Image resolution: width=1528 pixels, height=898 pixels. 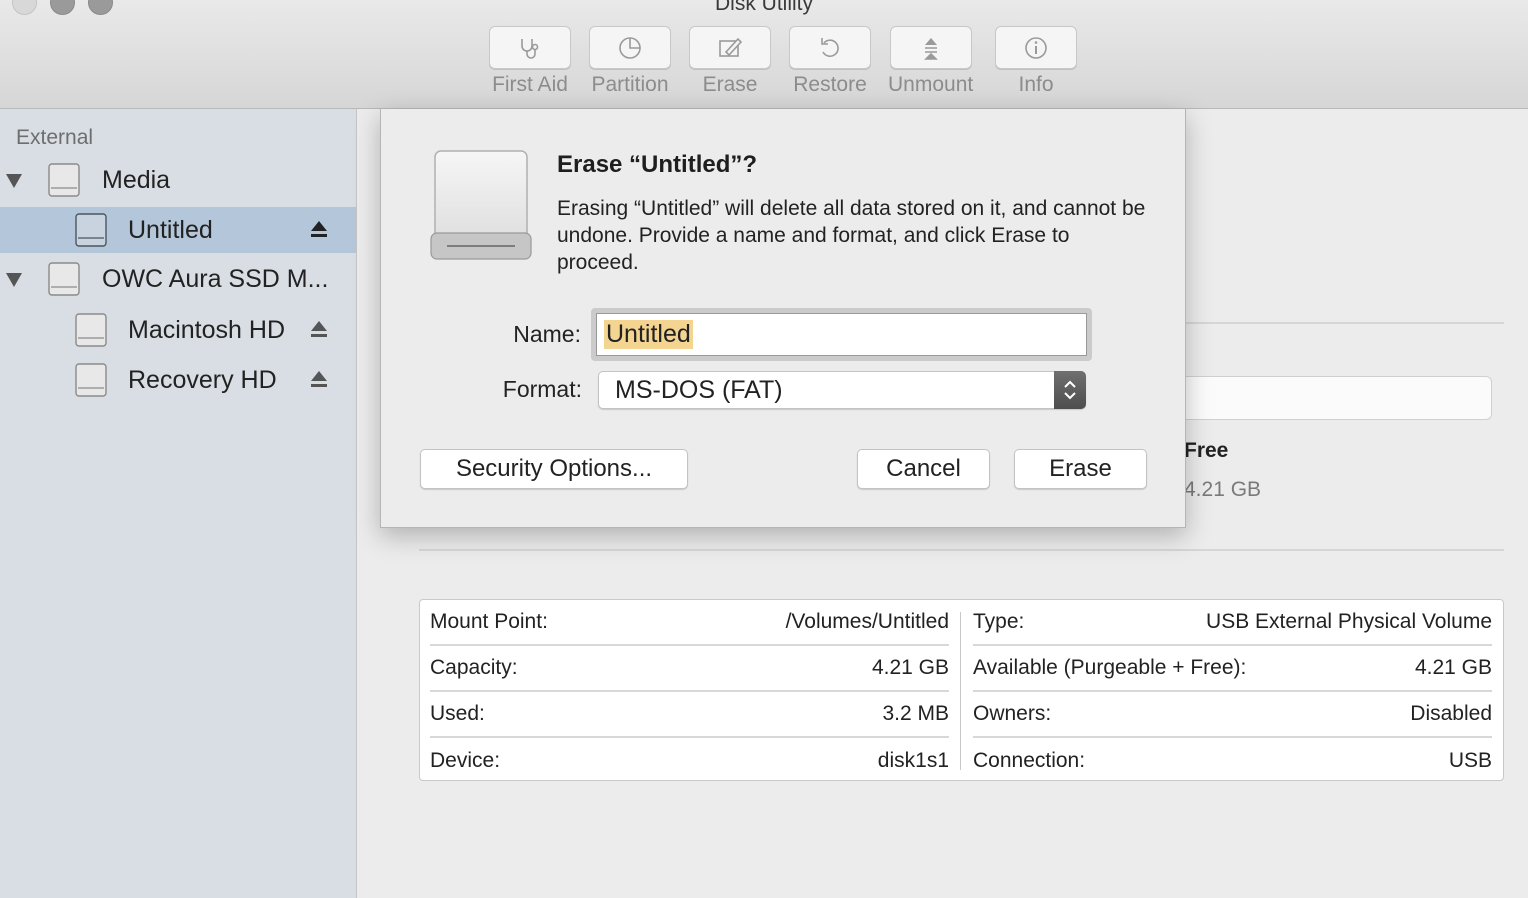 I want to click on sidebar-item-media: Media, so click(x=178, y=181).